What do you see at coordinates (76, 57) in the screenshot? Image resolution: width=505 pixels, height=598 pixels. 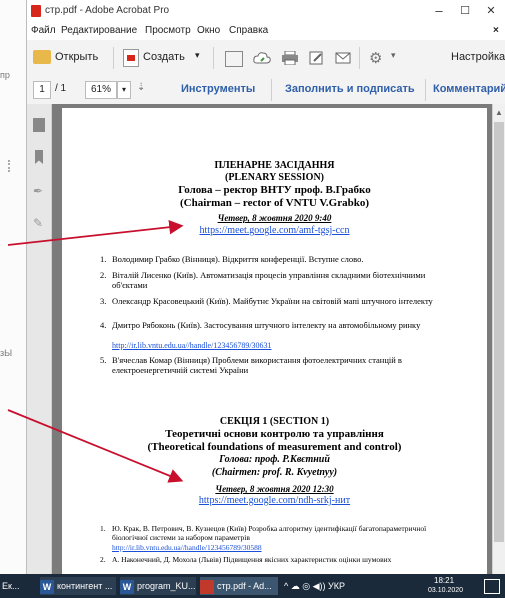 I see `open-button: Открыть` at bounding box center [76, 57].